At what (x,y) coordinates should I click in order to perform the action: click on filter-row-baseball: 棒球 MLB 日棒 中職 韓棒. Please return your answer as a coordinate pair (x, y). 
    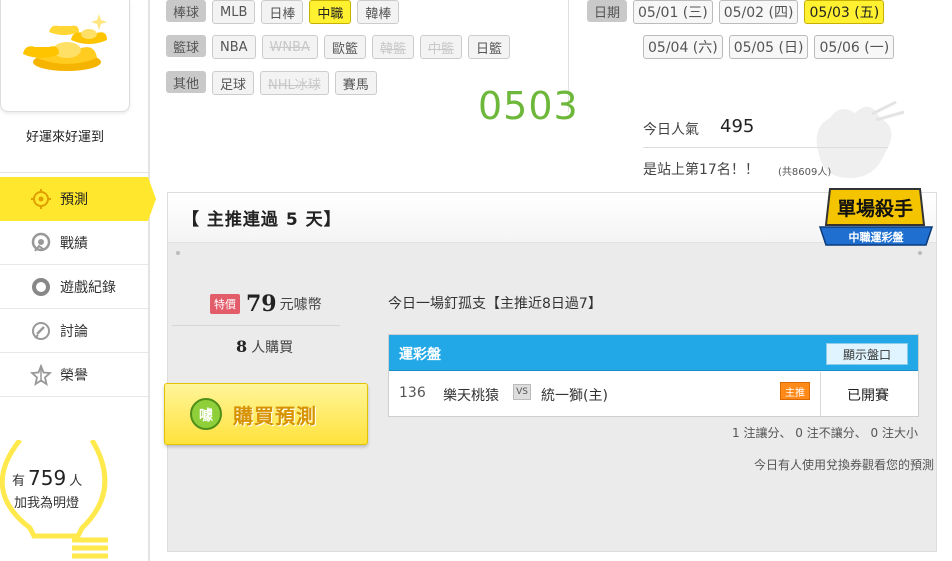
    Looking at the image, I should click on (283, 12).